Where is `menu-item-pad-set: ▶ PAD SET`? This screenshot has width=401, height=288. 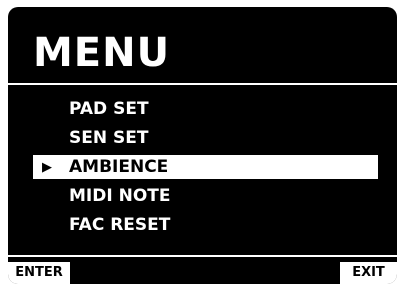
menu-item-pad-set: ▶ PAD SET is located at coordinates (202, 109).